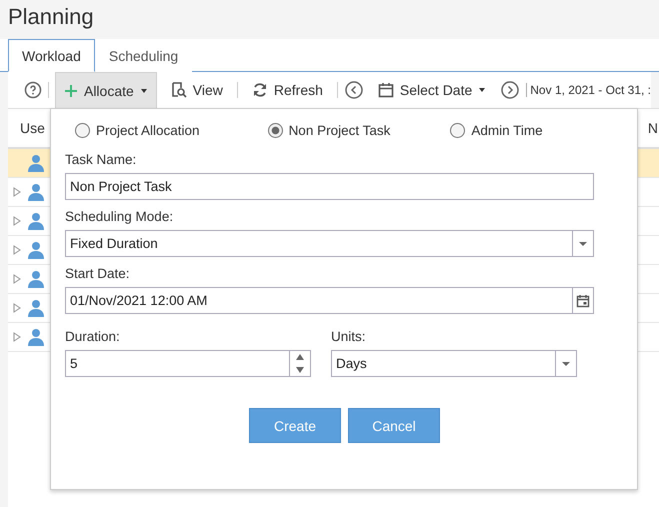 This screenshot has width=659, height=507. I want to click on allocate-button: Allocate, so click(105, 90).